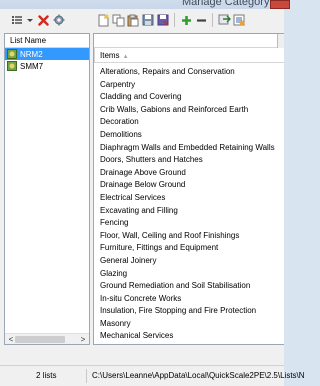 Image resolution: width=320 pixels, height=386 pixels. What do you see at coordinates (280, 4) in the screenshot?
I see `close-window-button` at bounding box center [280, 4].